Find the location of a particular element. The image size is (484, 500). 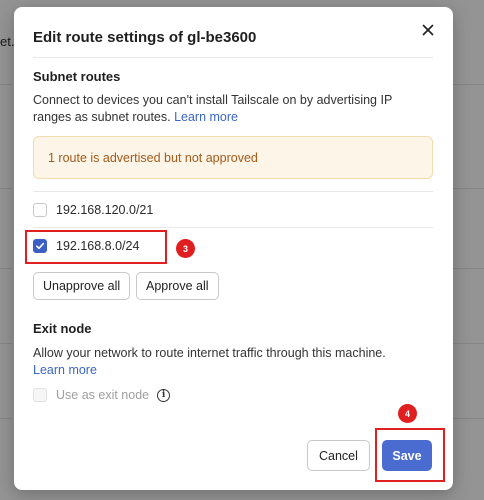

dialog-title: Edit route settings of gl-be3600 is located at coordinates (145, 37).